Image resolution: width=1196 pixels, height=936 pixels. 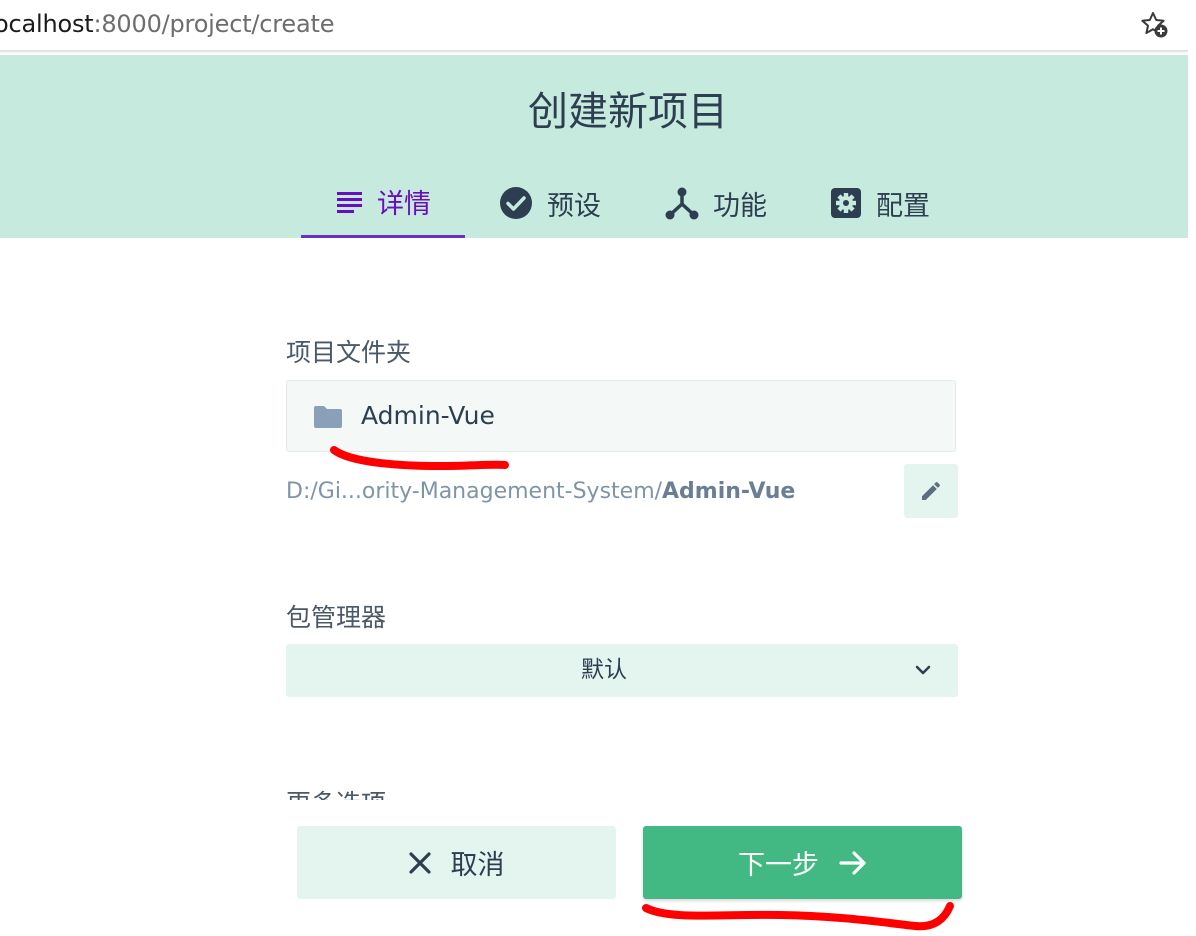 What do you see at coordinates (846, 203) in the screenshot?
I see `gear-icon` at bounding box center [846, 203].